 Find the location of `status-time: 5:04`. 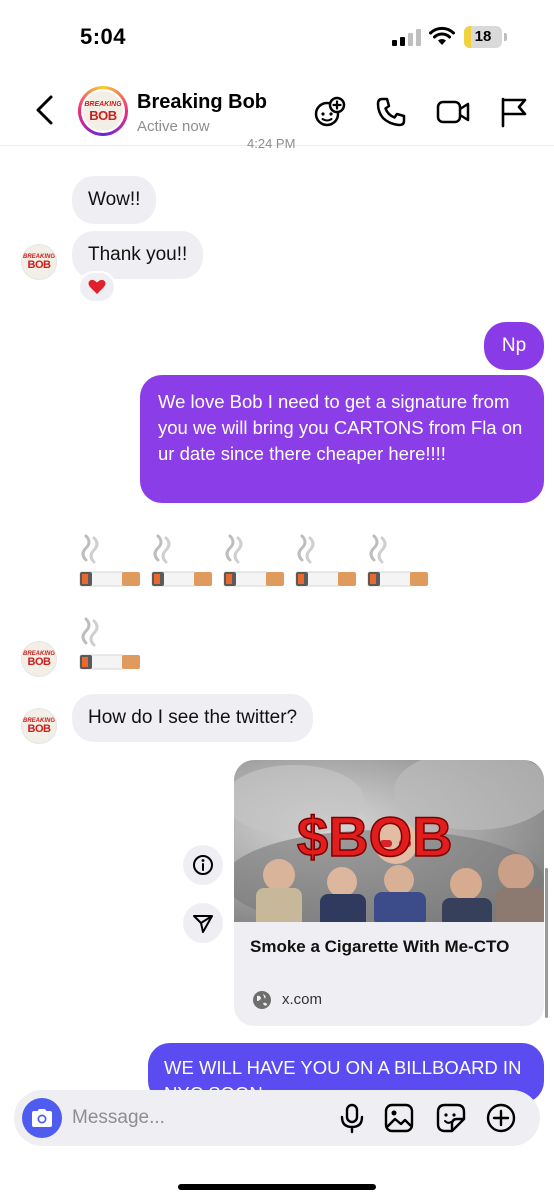

status-time: 5:04 is located at coordinates (103, 36).